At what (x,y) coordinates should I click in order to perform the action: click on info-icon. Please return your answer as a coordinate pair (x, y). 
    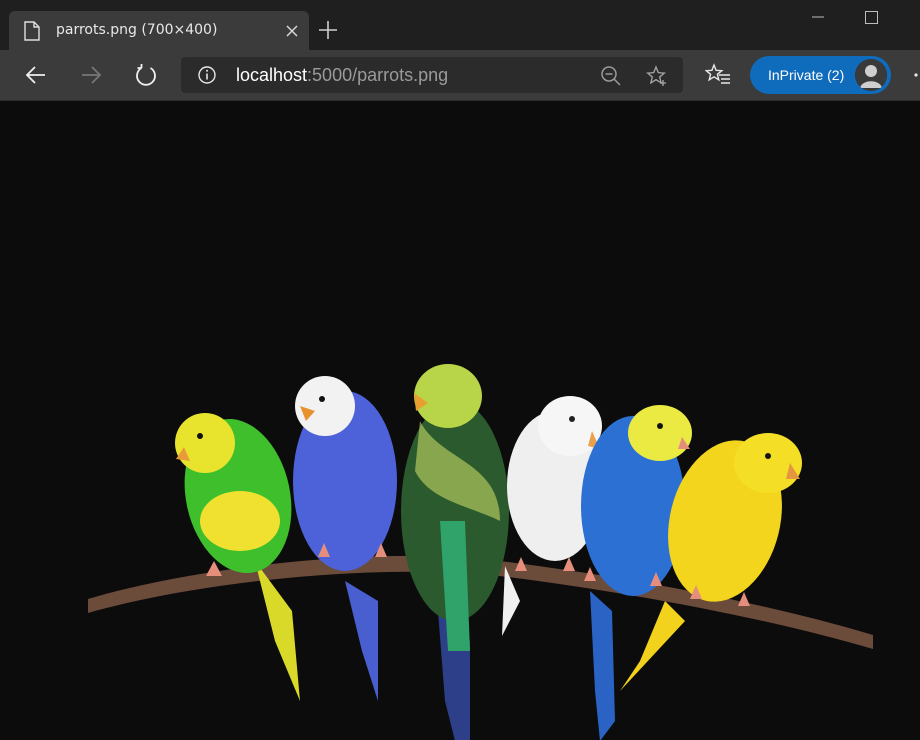
    Looking at the image, I should click on (207, 75).